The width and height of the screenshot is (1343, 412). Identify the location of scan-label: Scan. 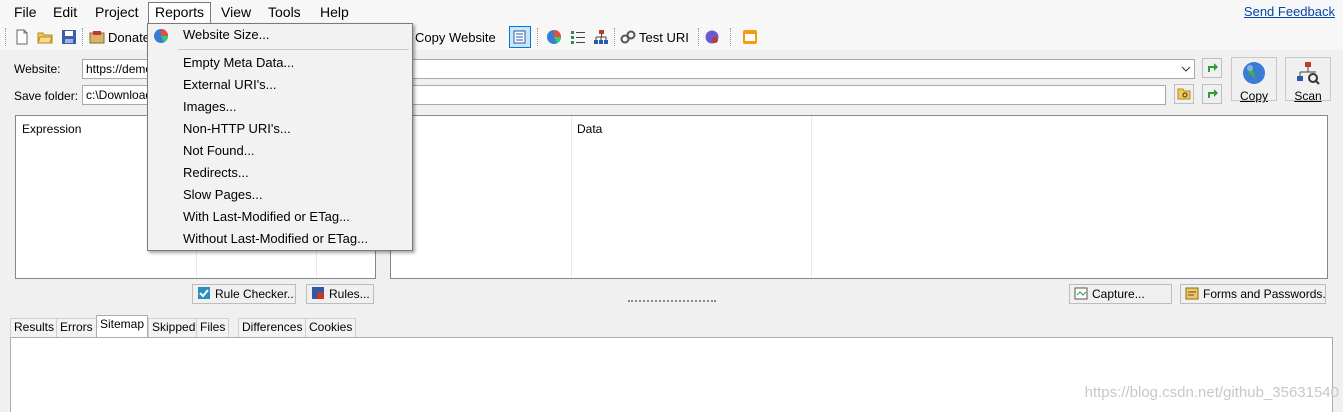
(1308, 96).